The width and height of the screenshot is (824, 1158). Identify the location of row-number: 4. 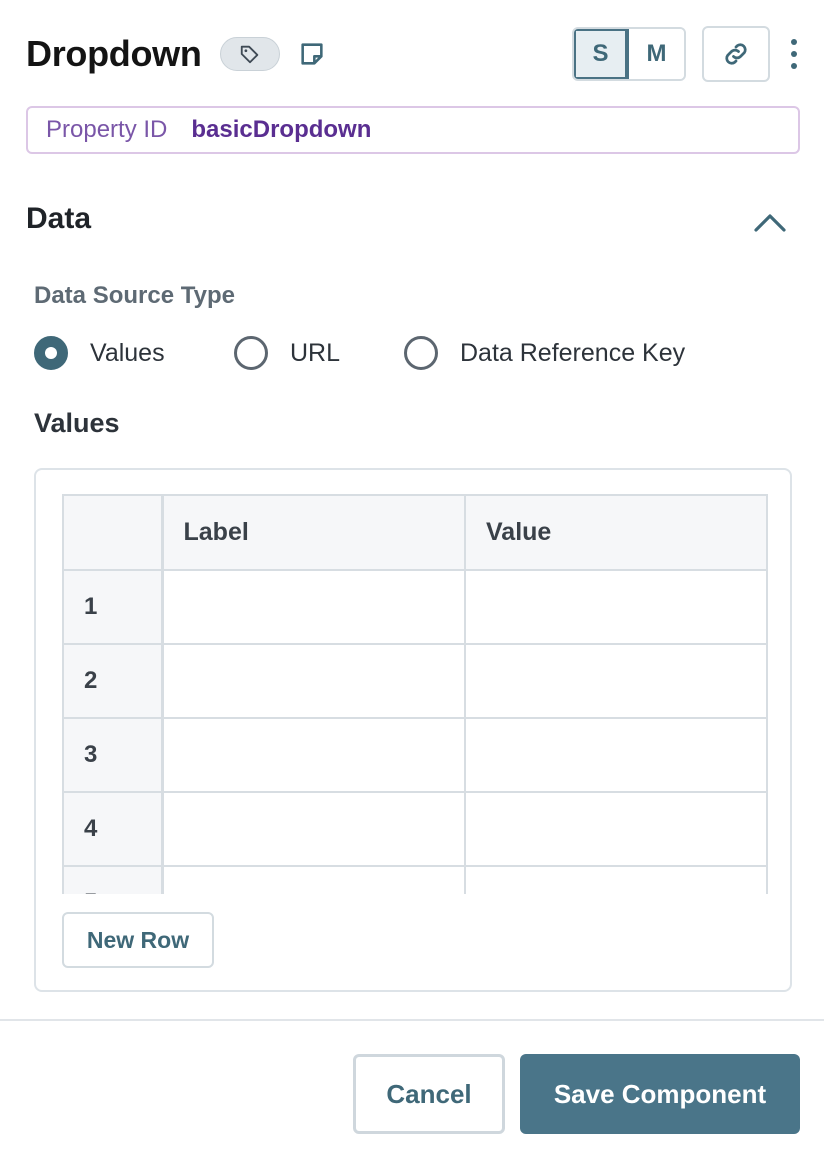
(114, 829).